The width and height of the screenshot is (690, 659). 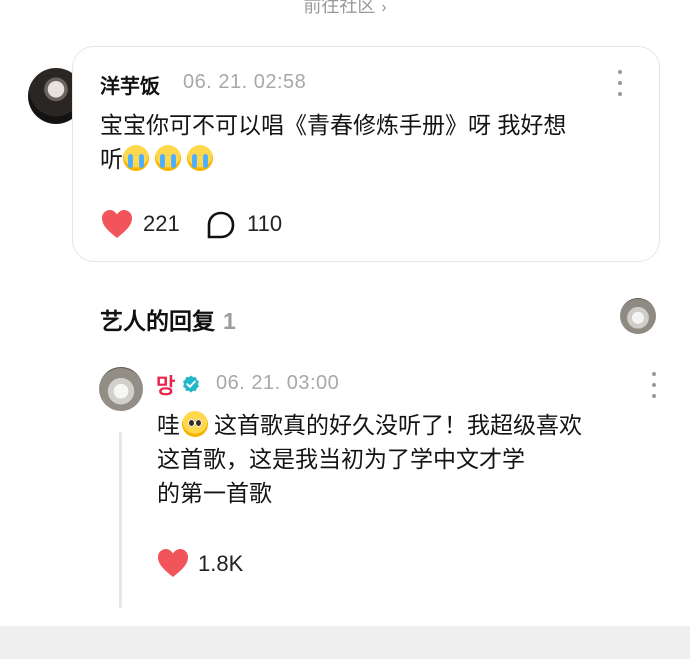 I want to click on heart-icon, so click(x=117, y=224).